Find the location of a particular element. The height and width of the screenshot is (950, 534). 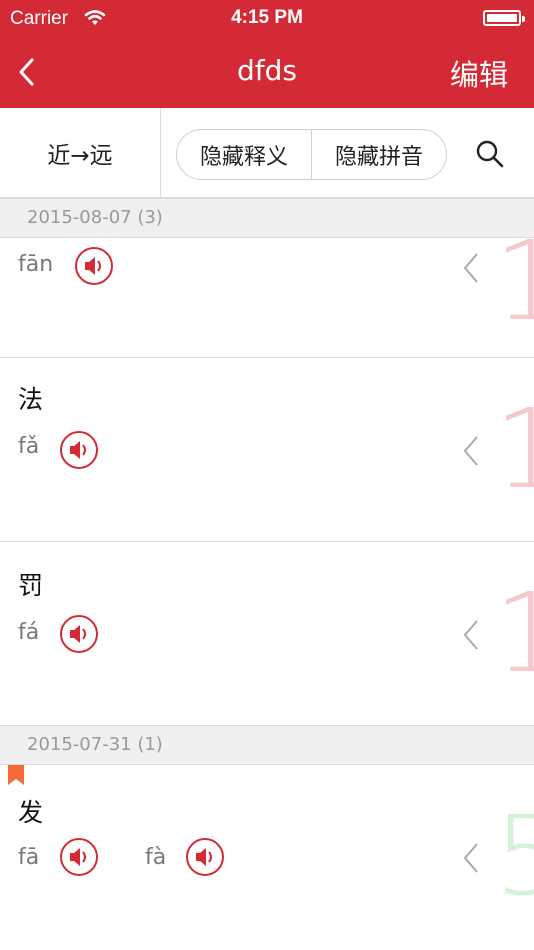

hide-meaning-button: 隐藏释义 is located at coordinates (244, 154).